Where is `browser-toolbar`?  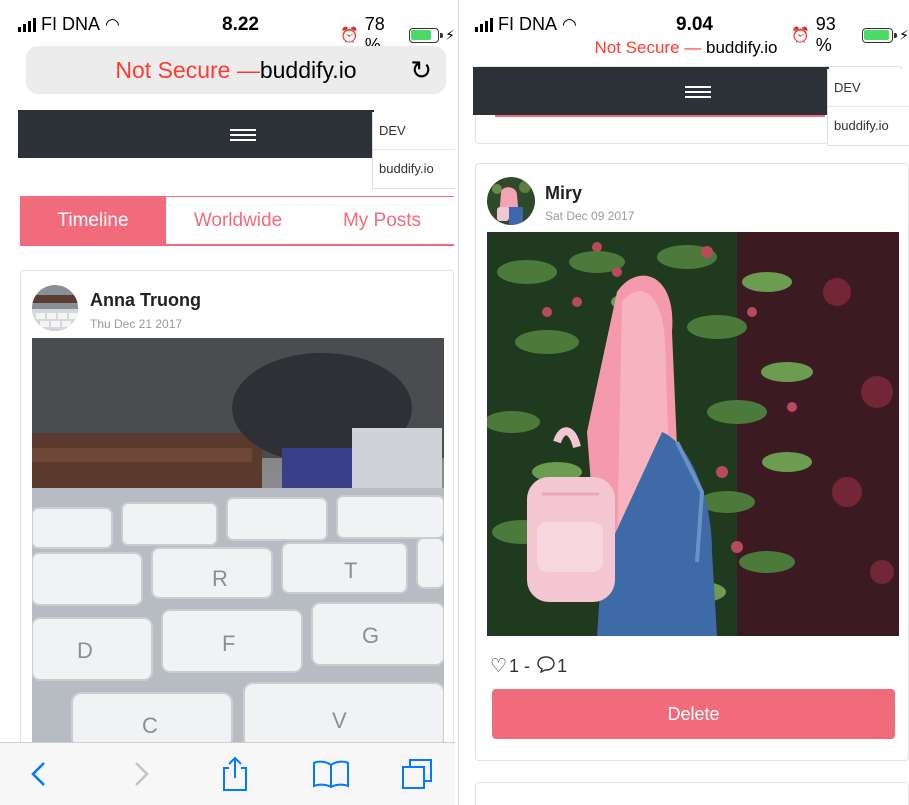
browser-toolbar is located at coordinates (227, 773).